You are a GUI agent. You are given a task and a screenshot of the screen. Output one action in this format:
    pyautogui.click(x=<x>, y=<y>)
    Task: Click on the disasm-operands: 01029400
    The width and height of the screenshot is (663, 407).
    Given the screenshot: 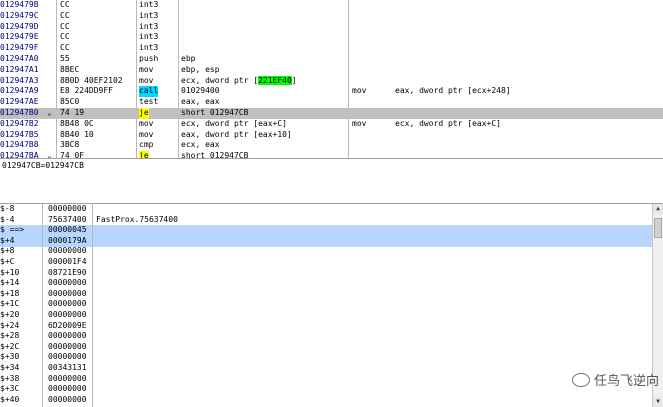 What is the action you would take?
    pyautogui.click(x=200, y=91)
    